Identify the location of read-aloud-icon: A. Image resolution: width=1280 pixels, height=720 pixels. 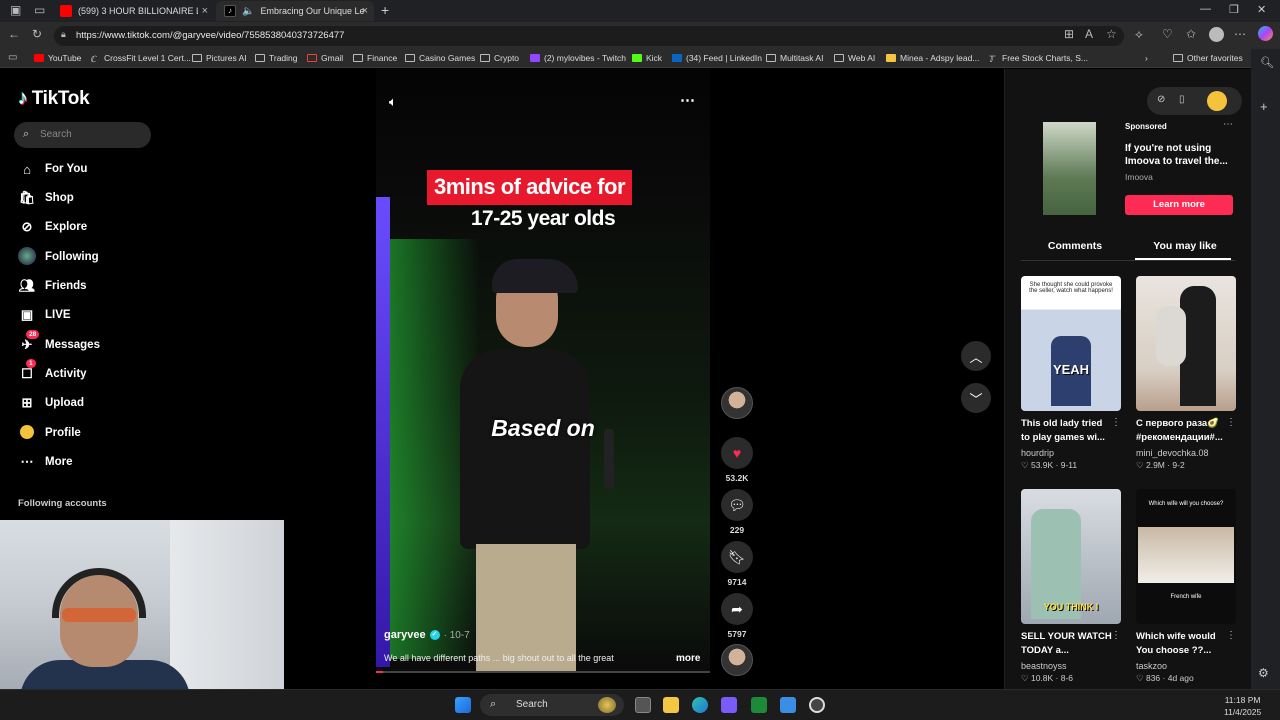
(1089, 34).